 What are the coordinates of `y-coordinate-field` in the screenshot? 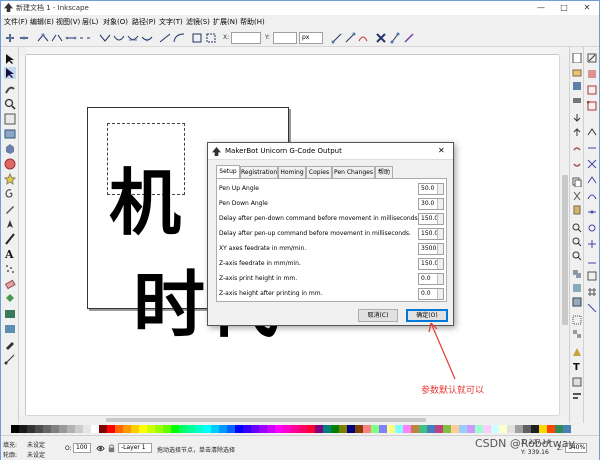 It's located at (285, 38).